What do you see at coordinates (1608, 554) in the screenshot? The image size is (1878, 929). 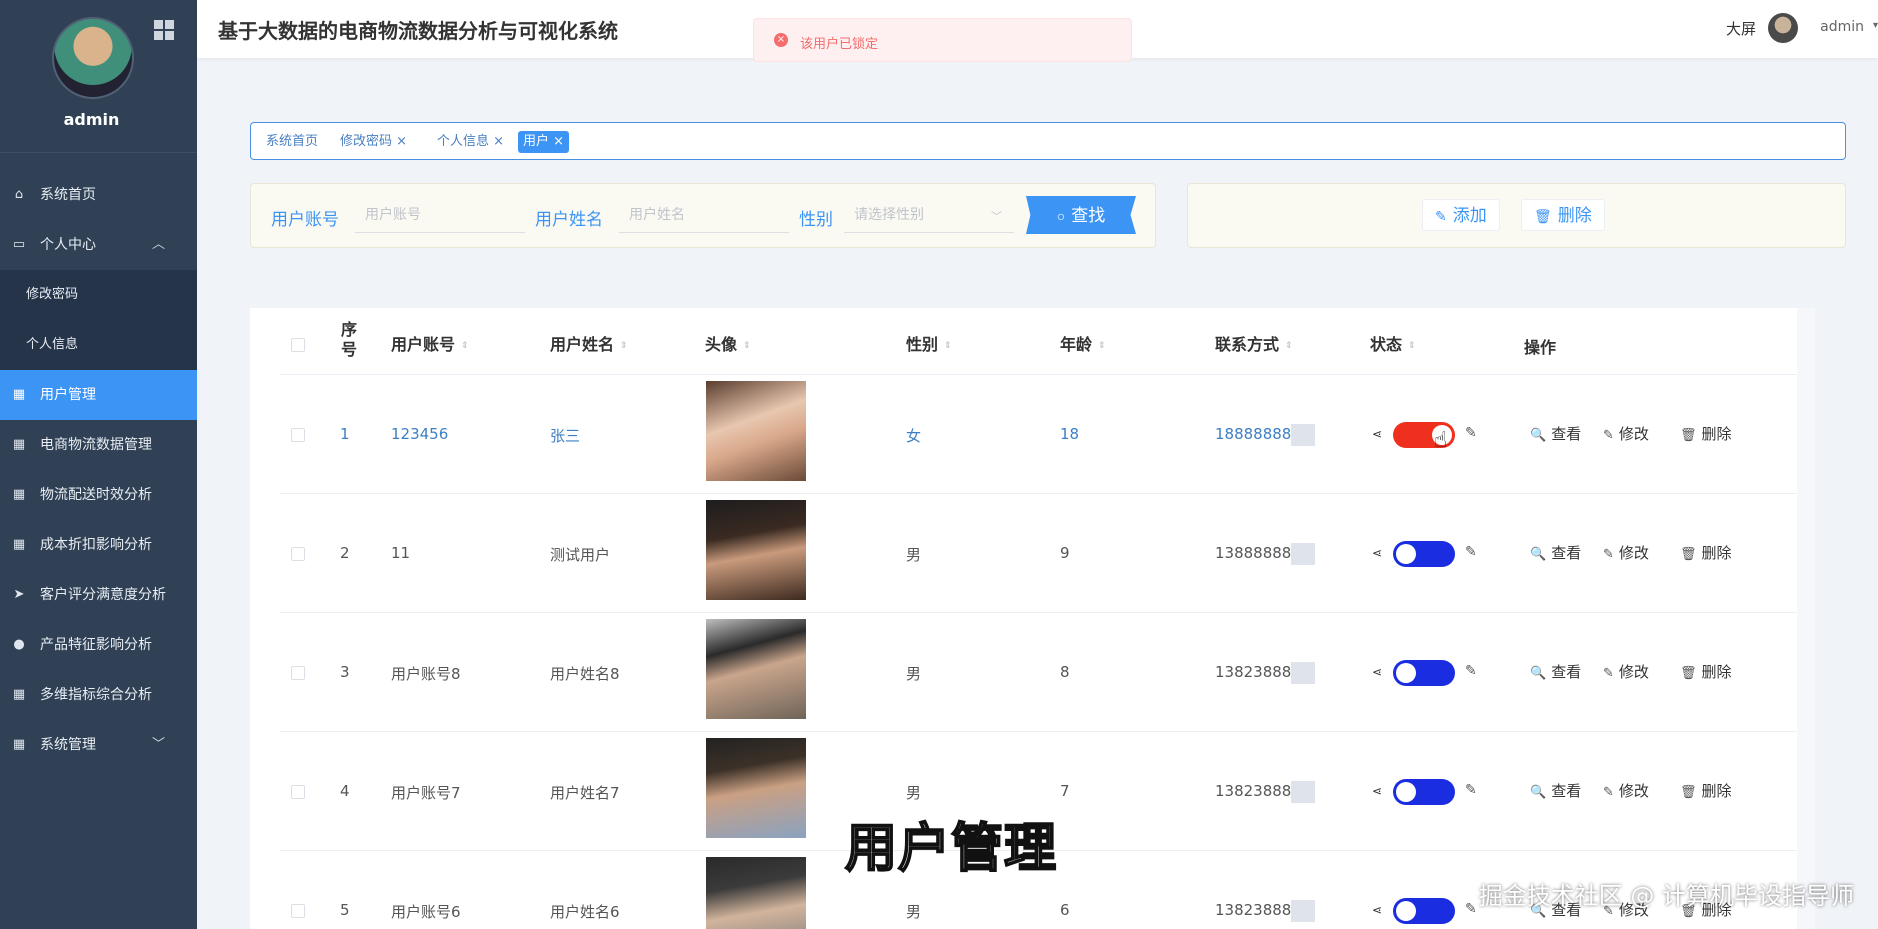 I see `edit-icon: ✎` at bounding box center [1608, 554].